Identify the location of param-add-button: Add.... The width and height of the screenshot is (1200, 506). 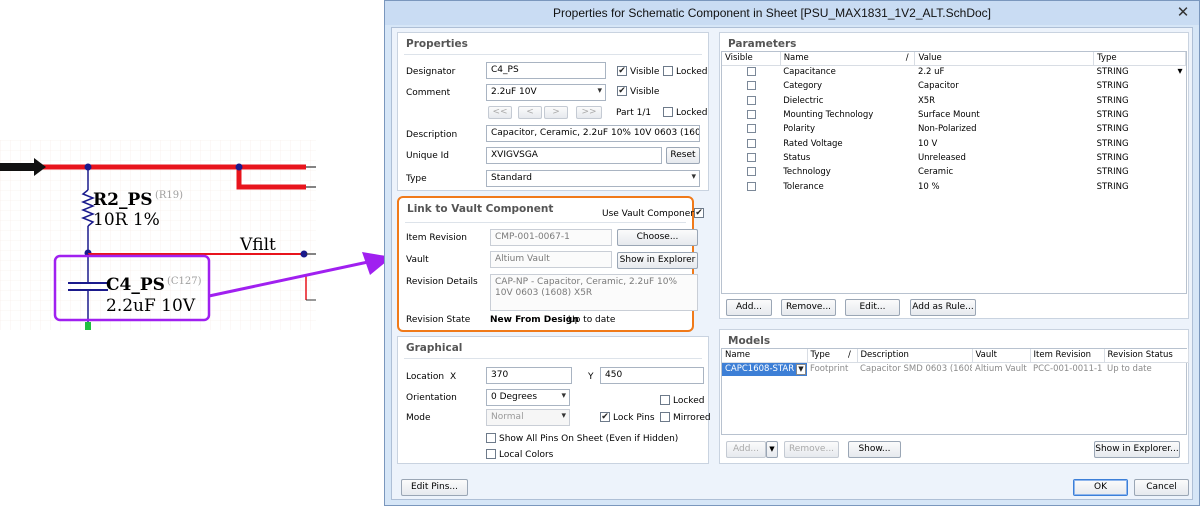
(749, 307).